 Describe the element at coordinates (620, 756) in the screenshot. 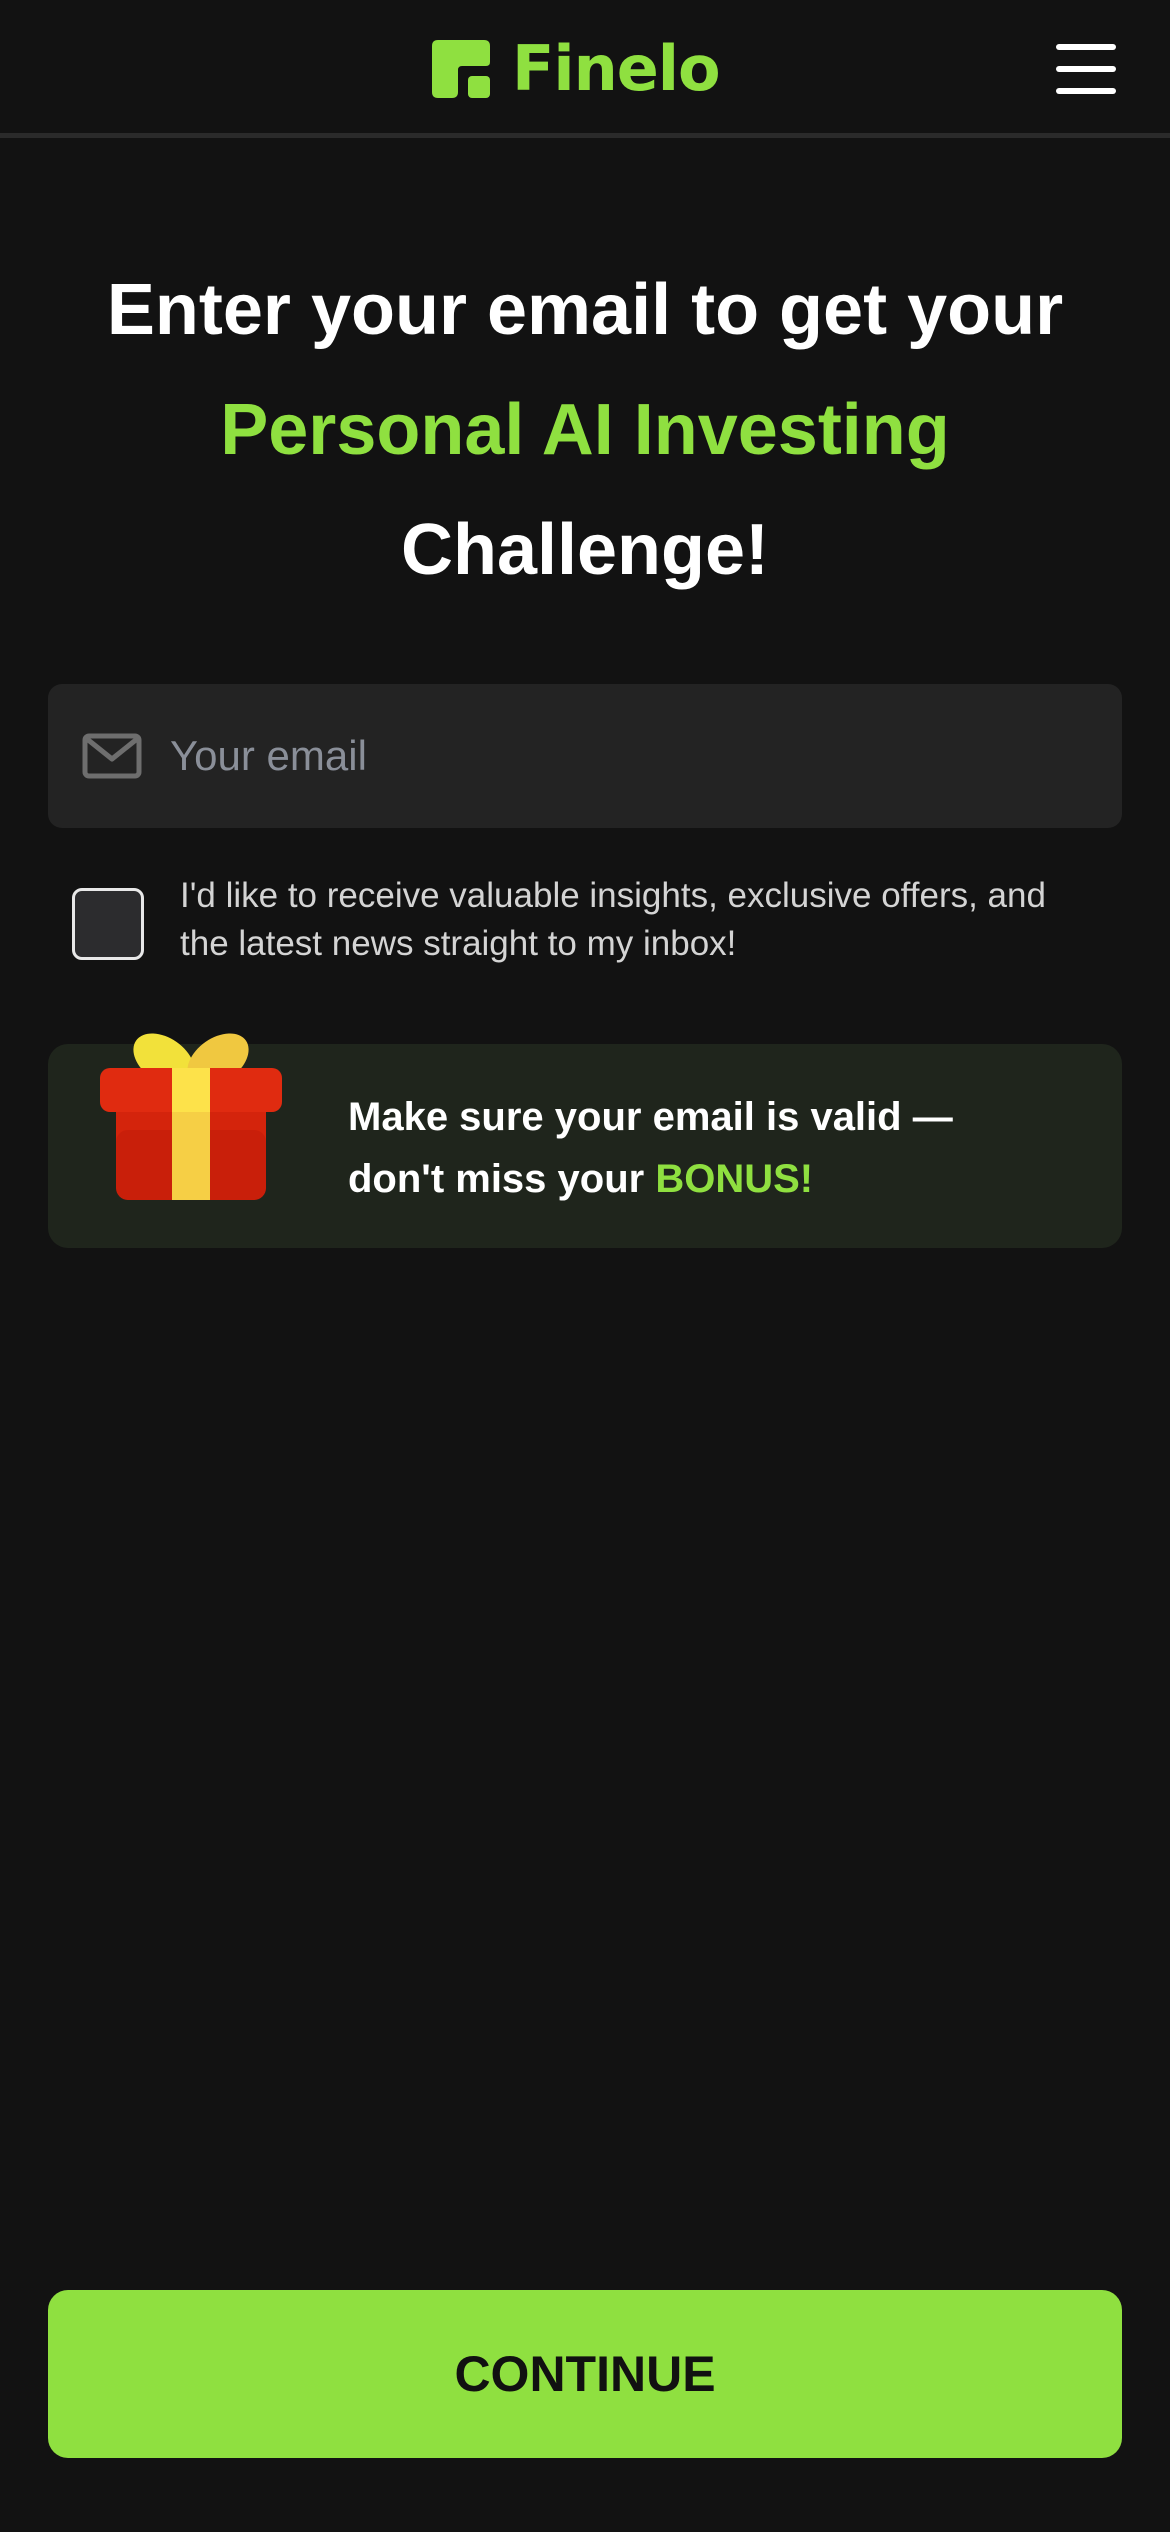

I see `email-input` at that location.